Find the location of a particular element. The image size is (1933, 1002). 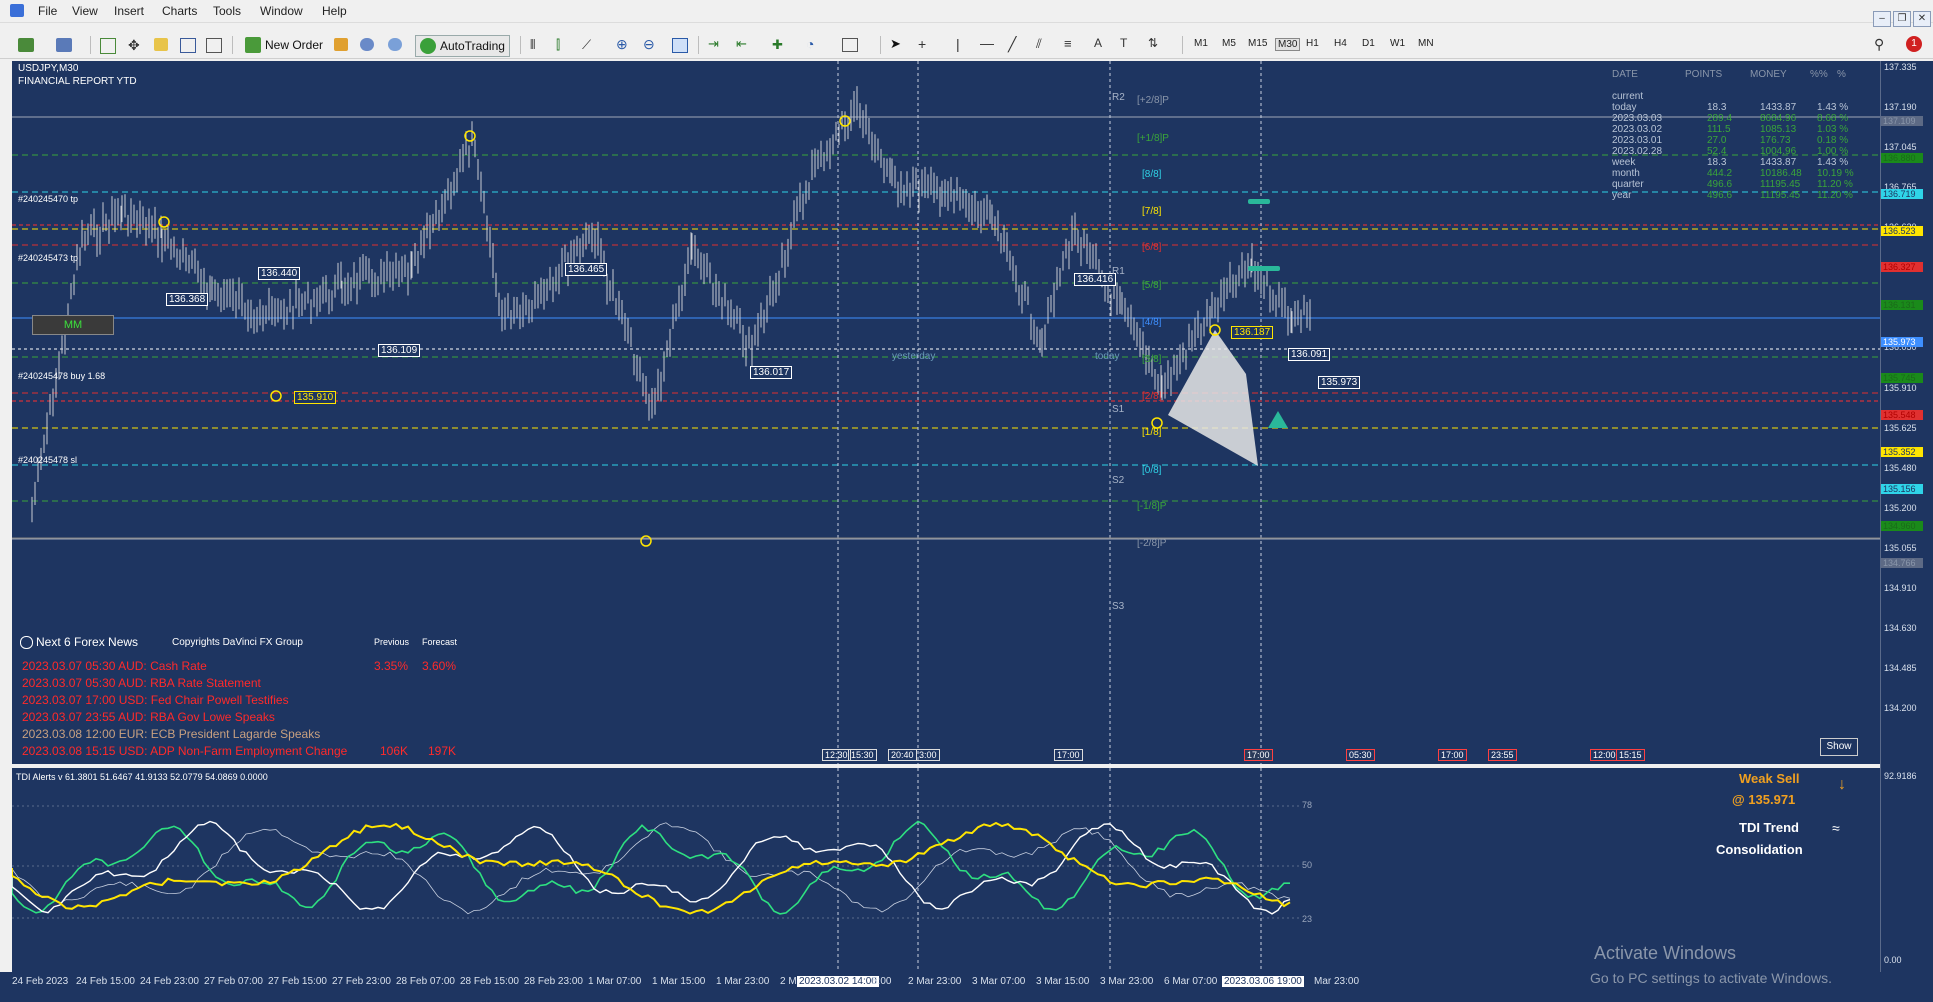

tdi-trend-value: Consolidation is located at coordinates (1759, 849).